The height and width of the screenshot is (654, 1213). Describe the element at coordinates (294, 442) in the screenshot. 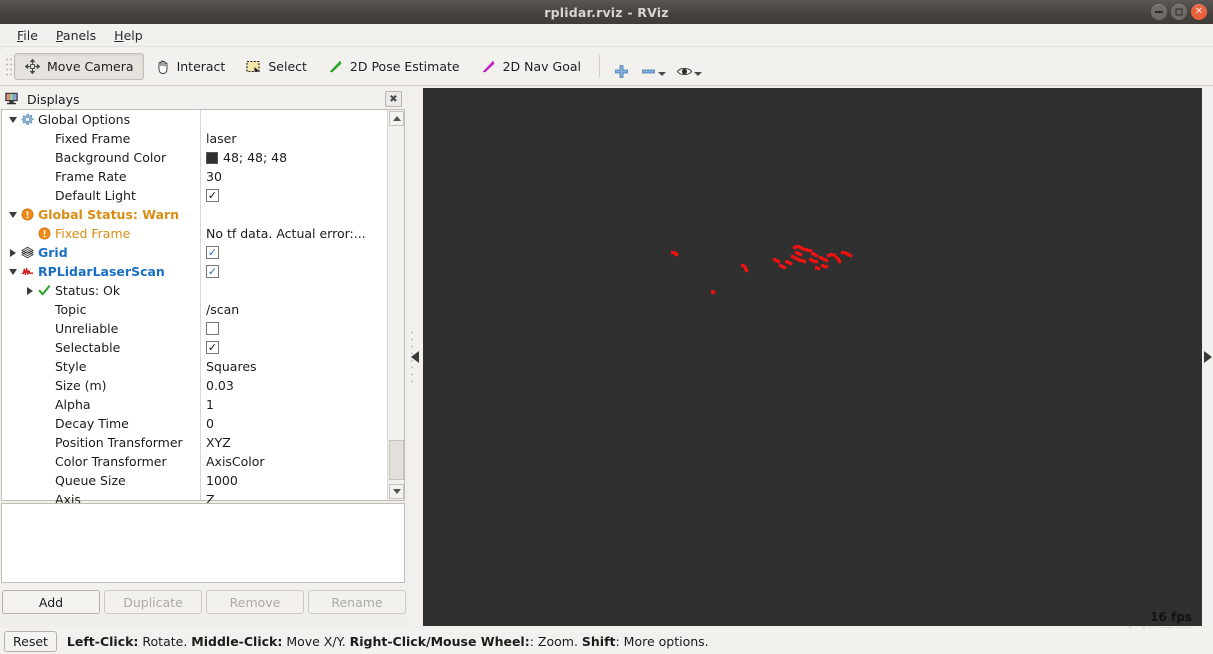

I see `tree-value-cell: XYZ` at that location.